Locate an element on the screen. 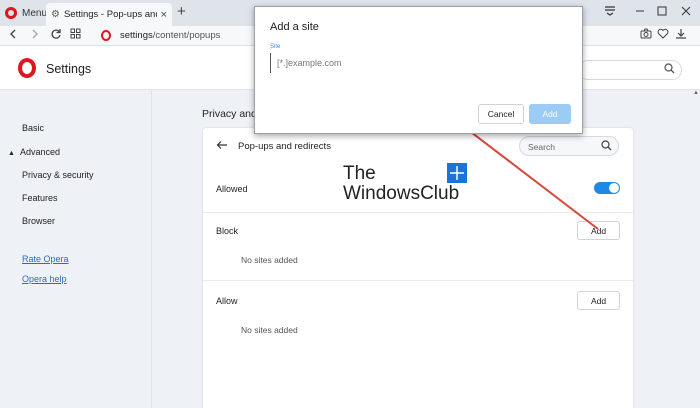 The height and width of the screenshot is (408, 700). watermark: The WindowsClub is located at coordinates (408, 185).